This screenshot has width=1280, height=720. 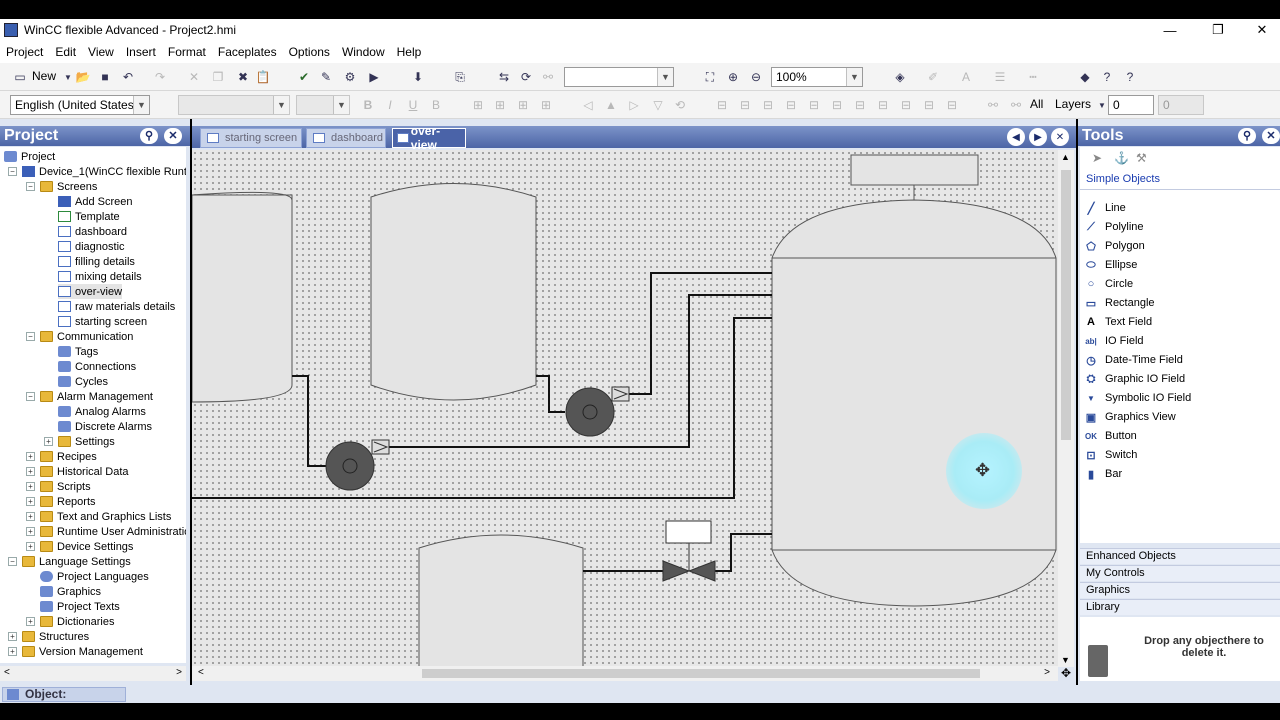 What do you see at coordinates (251, 138) in the screenshot?
I see `tab-starting-screen: starting screen` at bounding box center [251, 138].